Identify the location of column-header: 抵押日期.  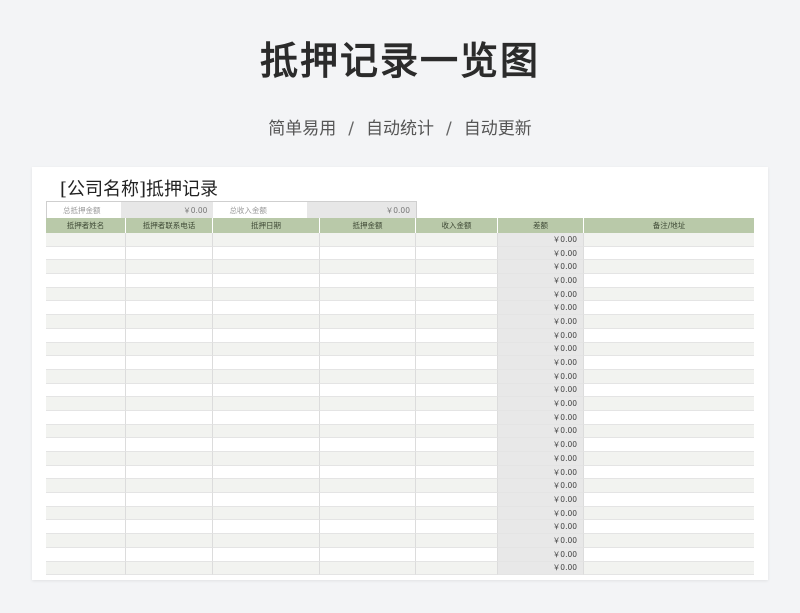
(266, 225).